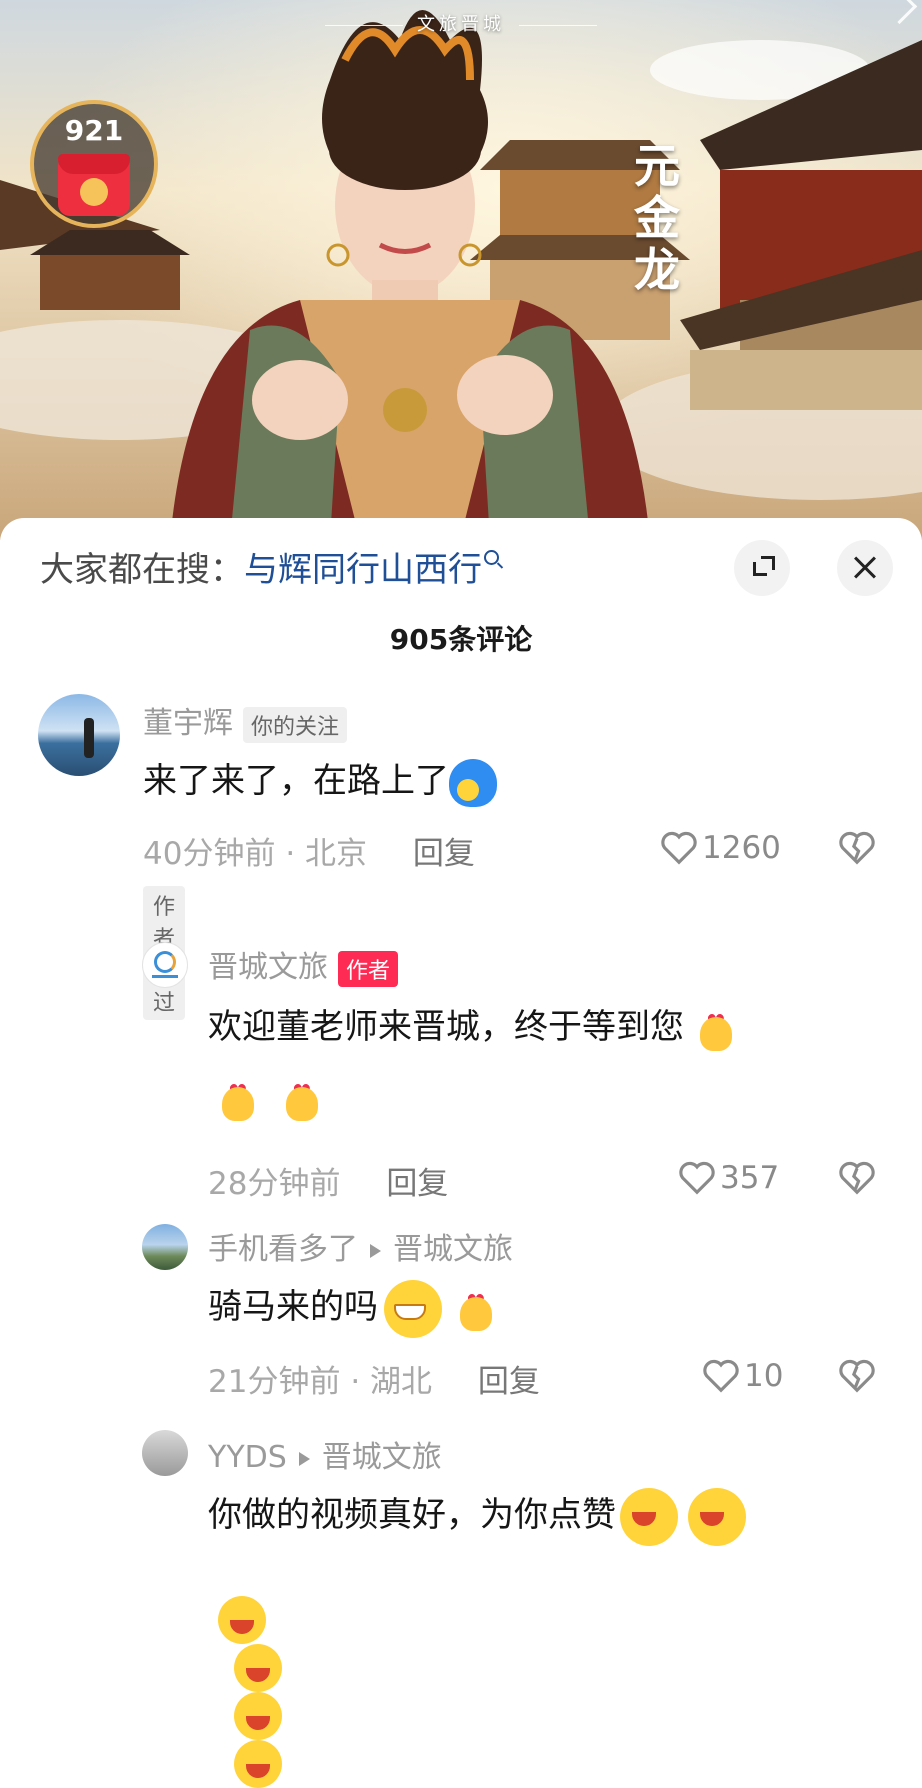 The height and width of the screenshot is (1788, 922). I want to click on like-count: 1260, so click(741, 847).